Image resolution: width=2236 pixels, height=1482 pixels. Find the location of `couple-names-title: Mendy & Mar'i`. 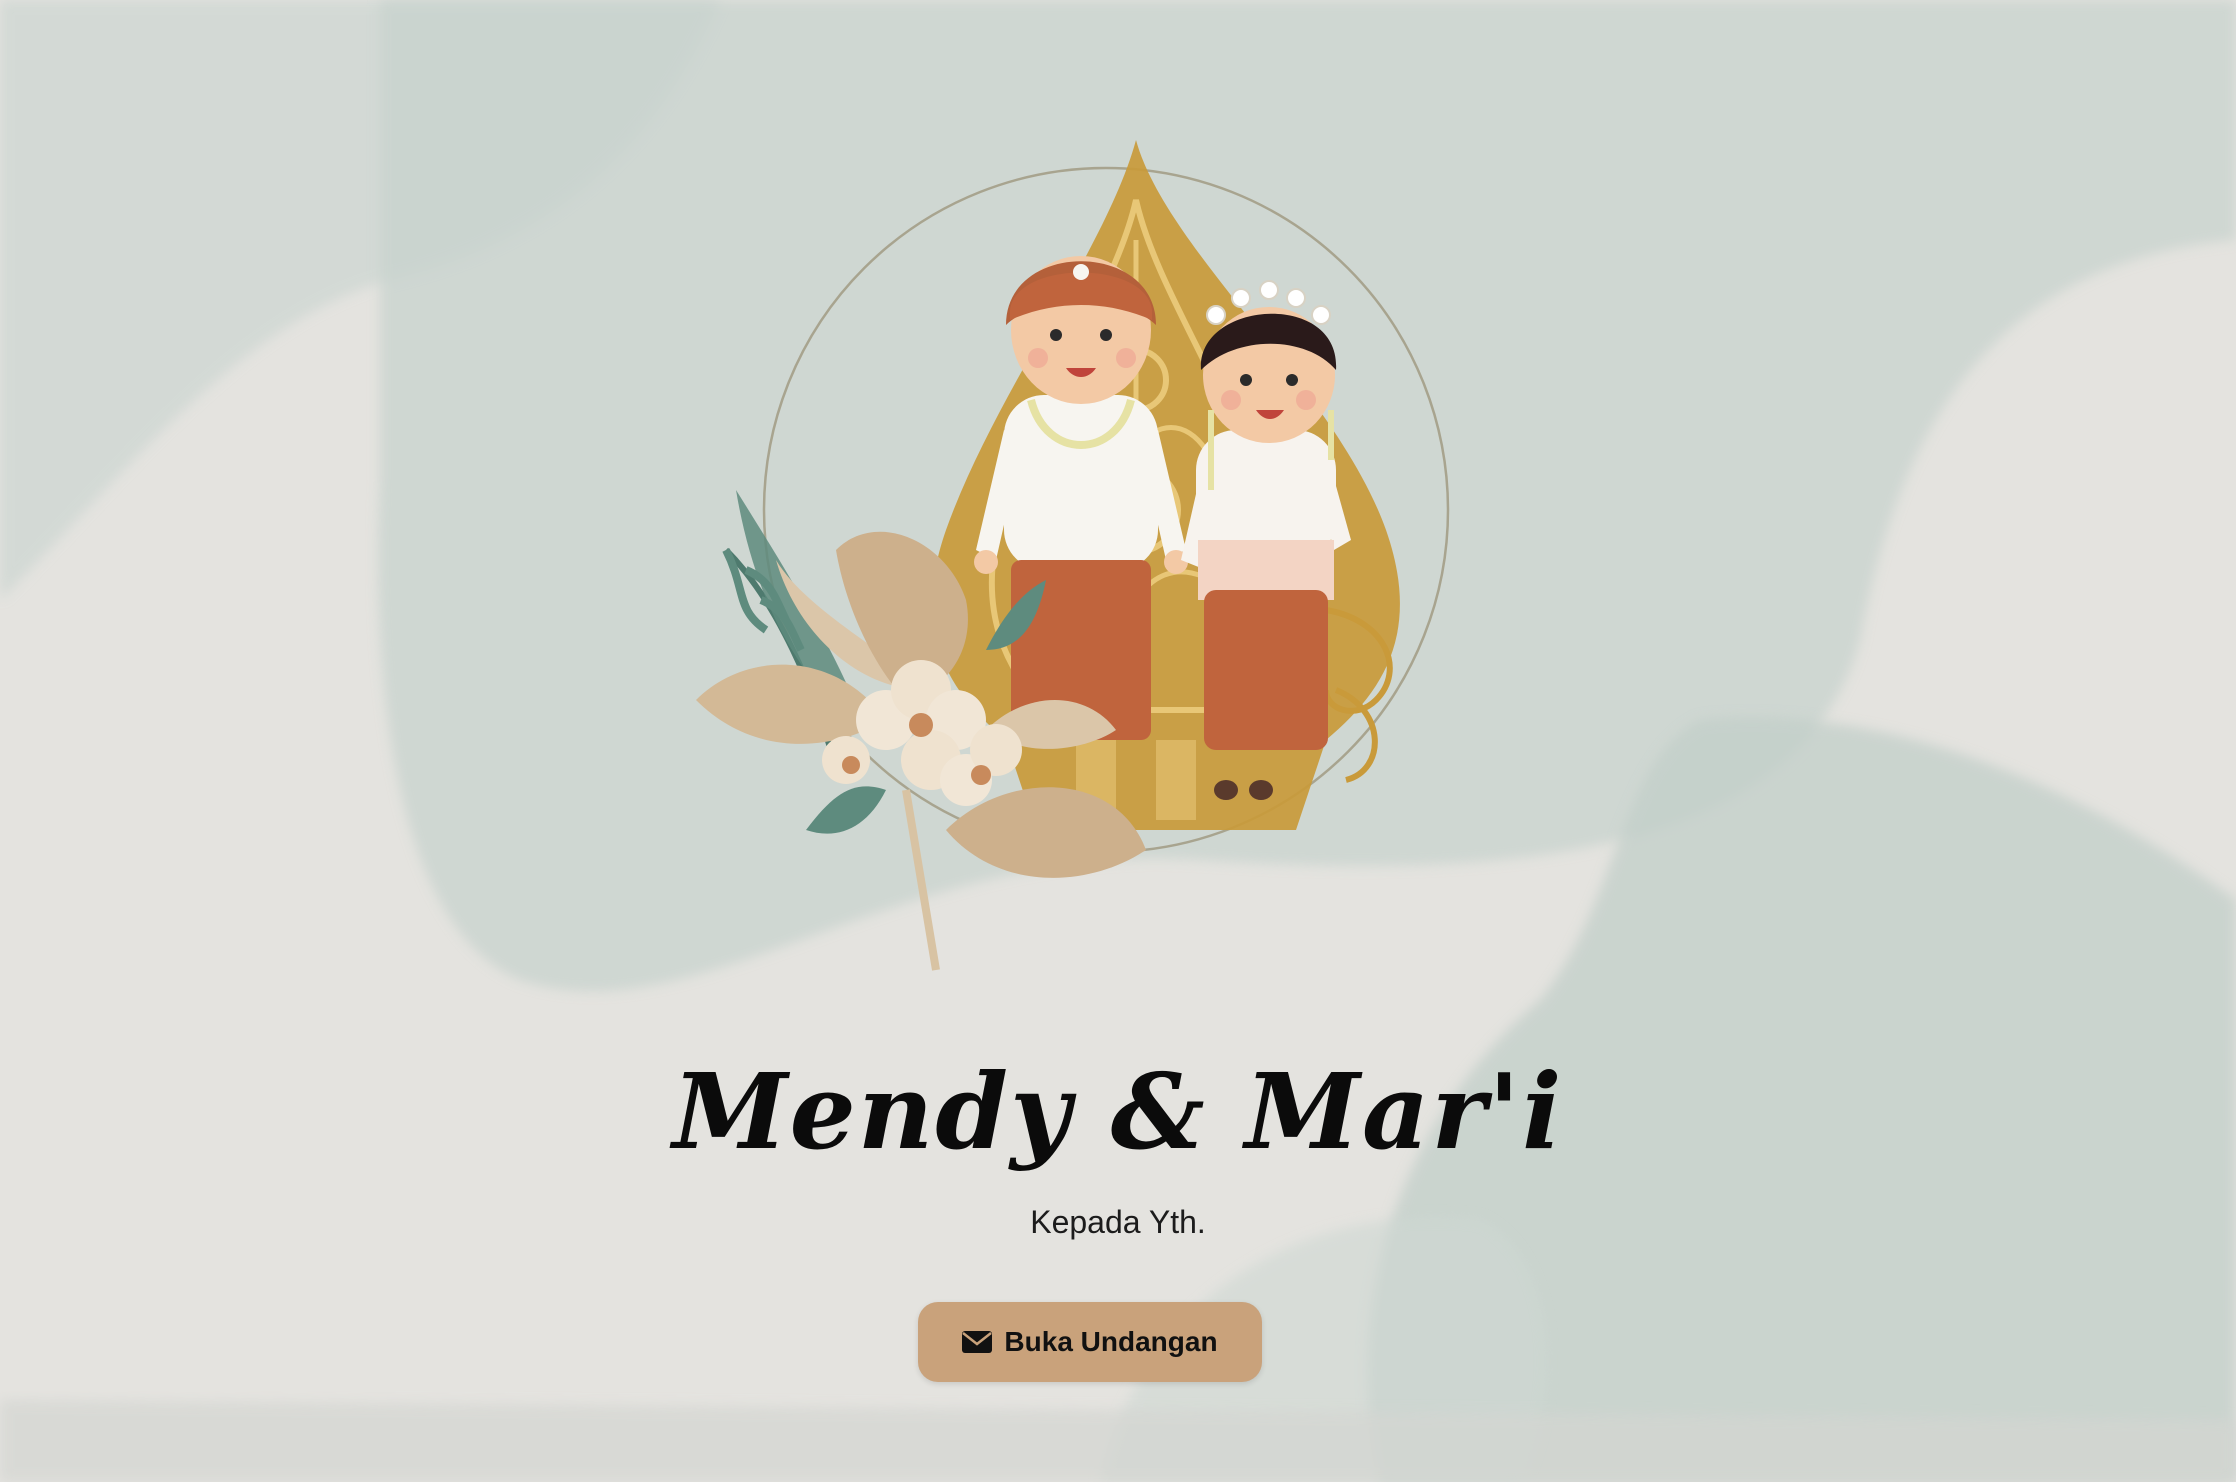

couple-names-title: Mendy & Mar'i is located at coordinates (1118, 1111).